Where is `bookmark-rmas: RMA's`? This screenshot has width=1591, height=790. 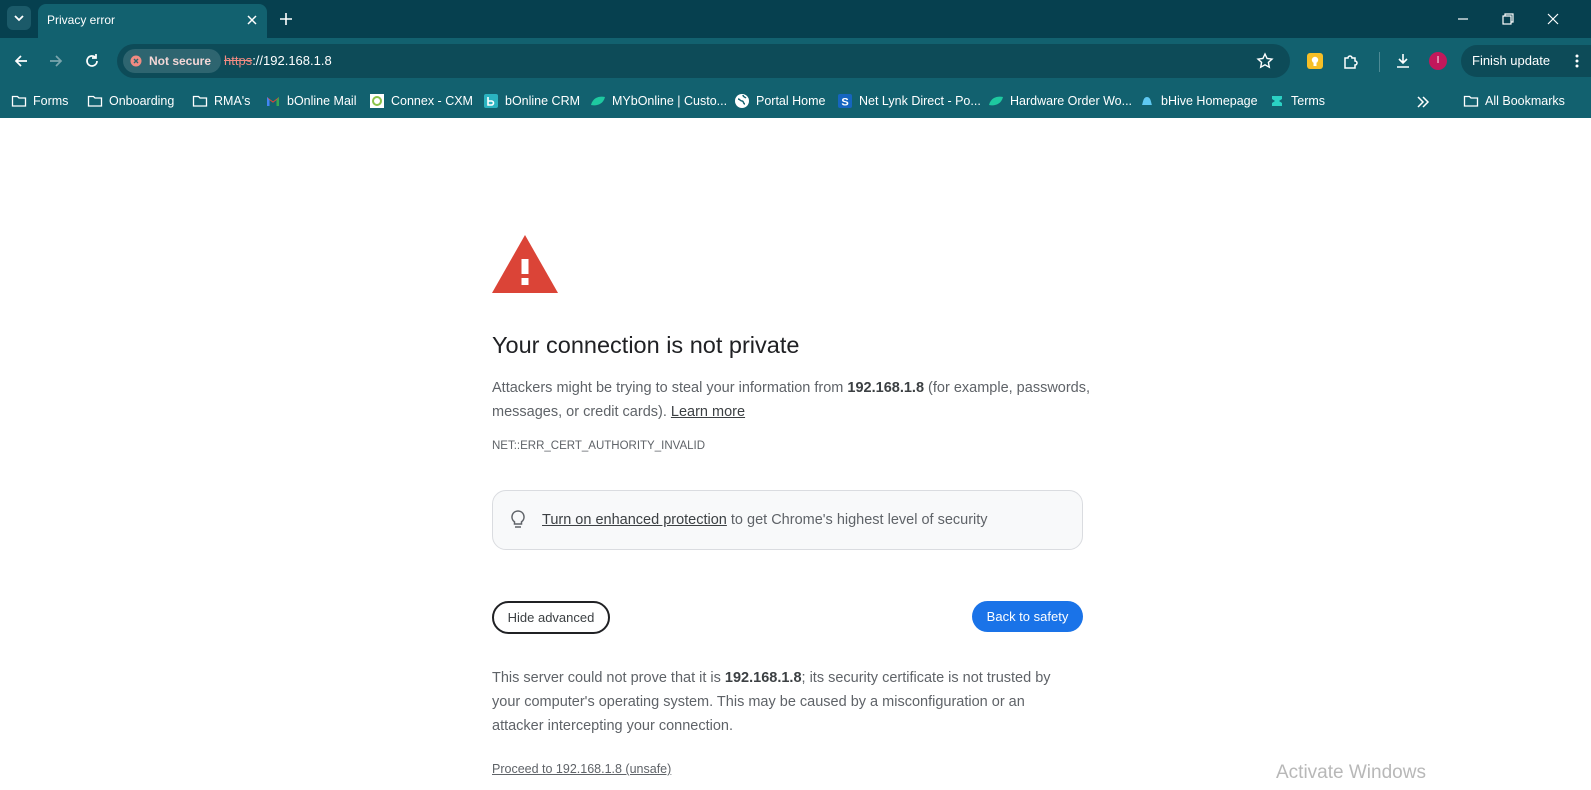 bookmark-rmas: RMA's is located at coordinates (221, 101).